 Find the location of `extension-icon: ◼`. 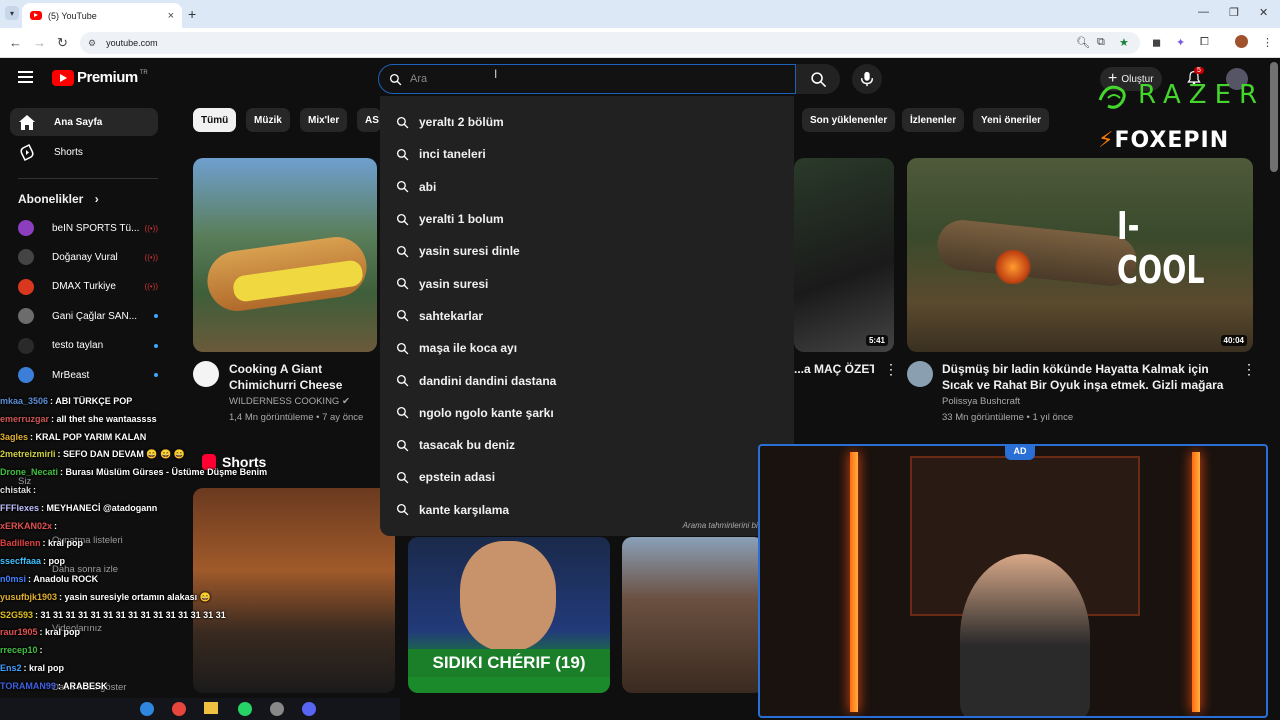

extension-icon: ◼ is located at coordinates (1156, 42).